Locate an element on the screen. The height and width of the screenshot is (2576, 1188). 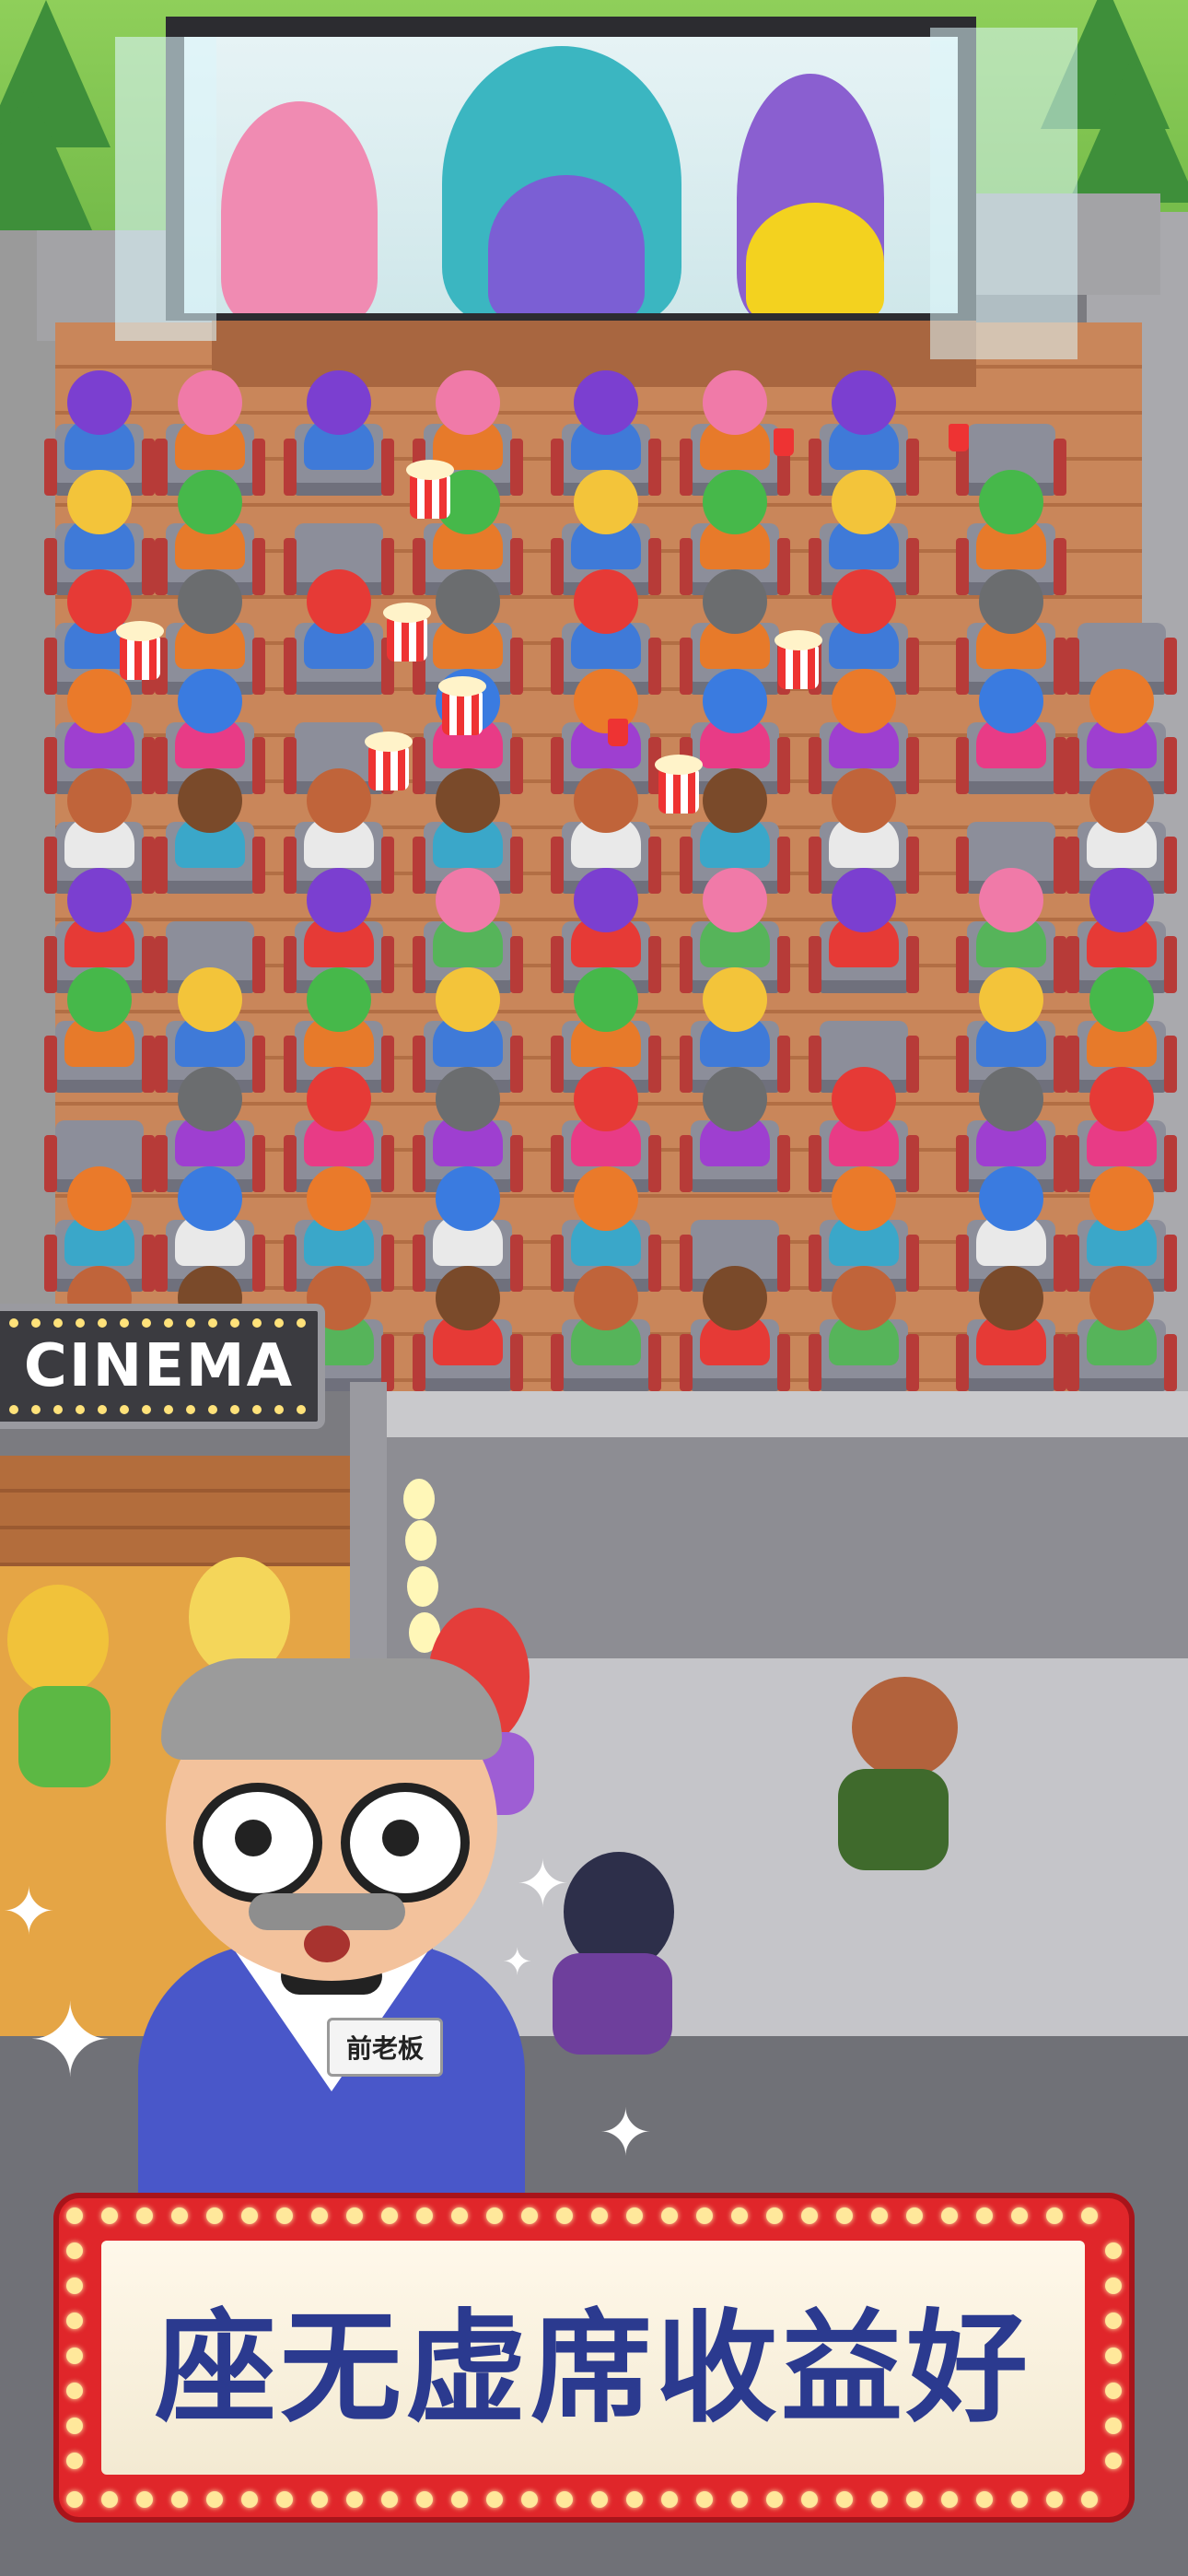
banner-slogan: 座无虚席收益好 is located at coordinates (593, 2368).